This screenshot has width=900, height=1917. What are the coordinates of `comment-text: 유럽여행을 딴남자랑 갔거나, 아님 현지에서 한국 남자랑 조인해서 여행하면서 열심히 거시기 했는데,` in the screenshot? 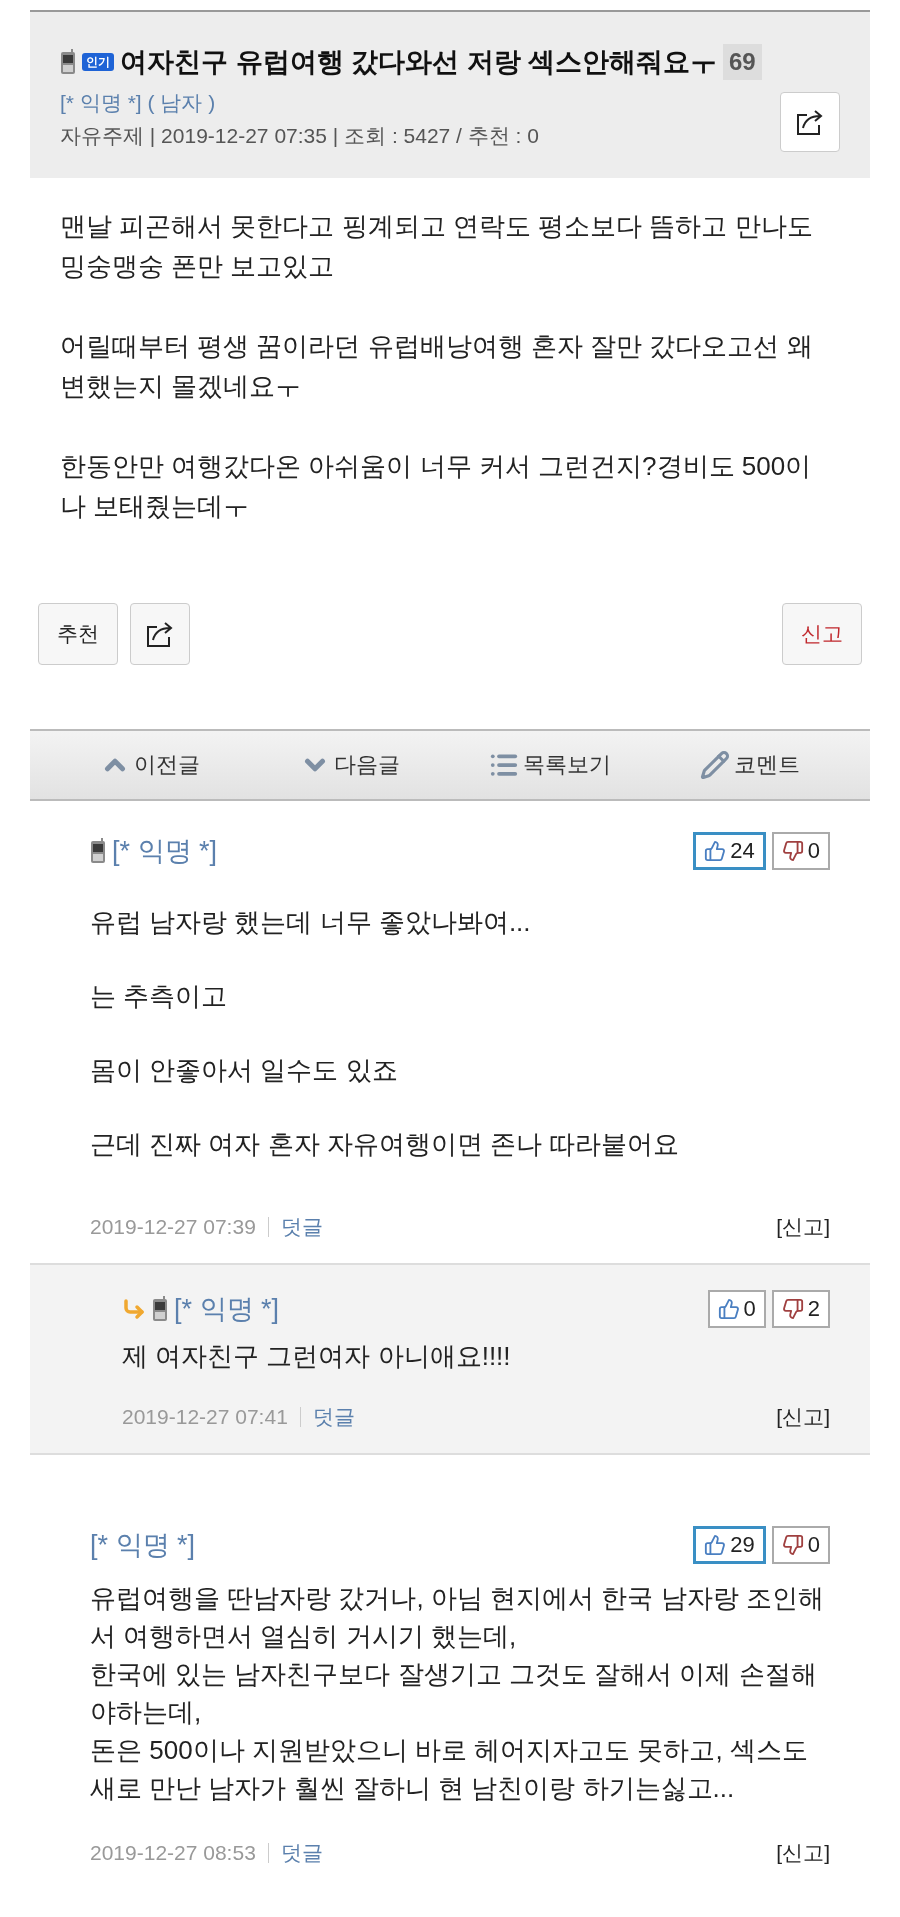 It's located at (457, 1617).